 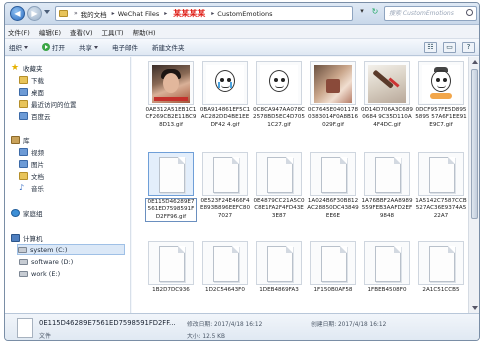 I want to click on sidebar-item-baidu: 百度云, so click(x=35, y=115).